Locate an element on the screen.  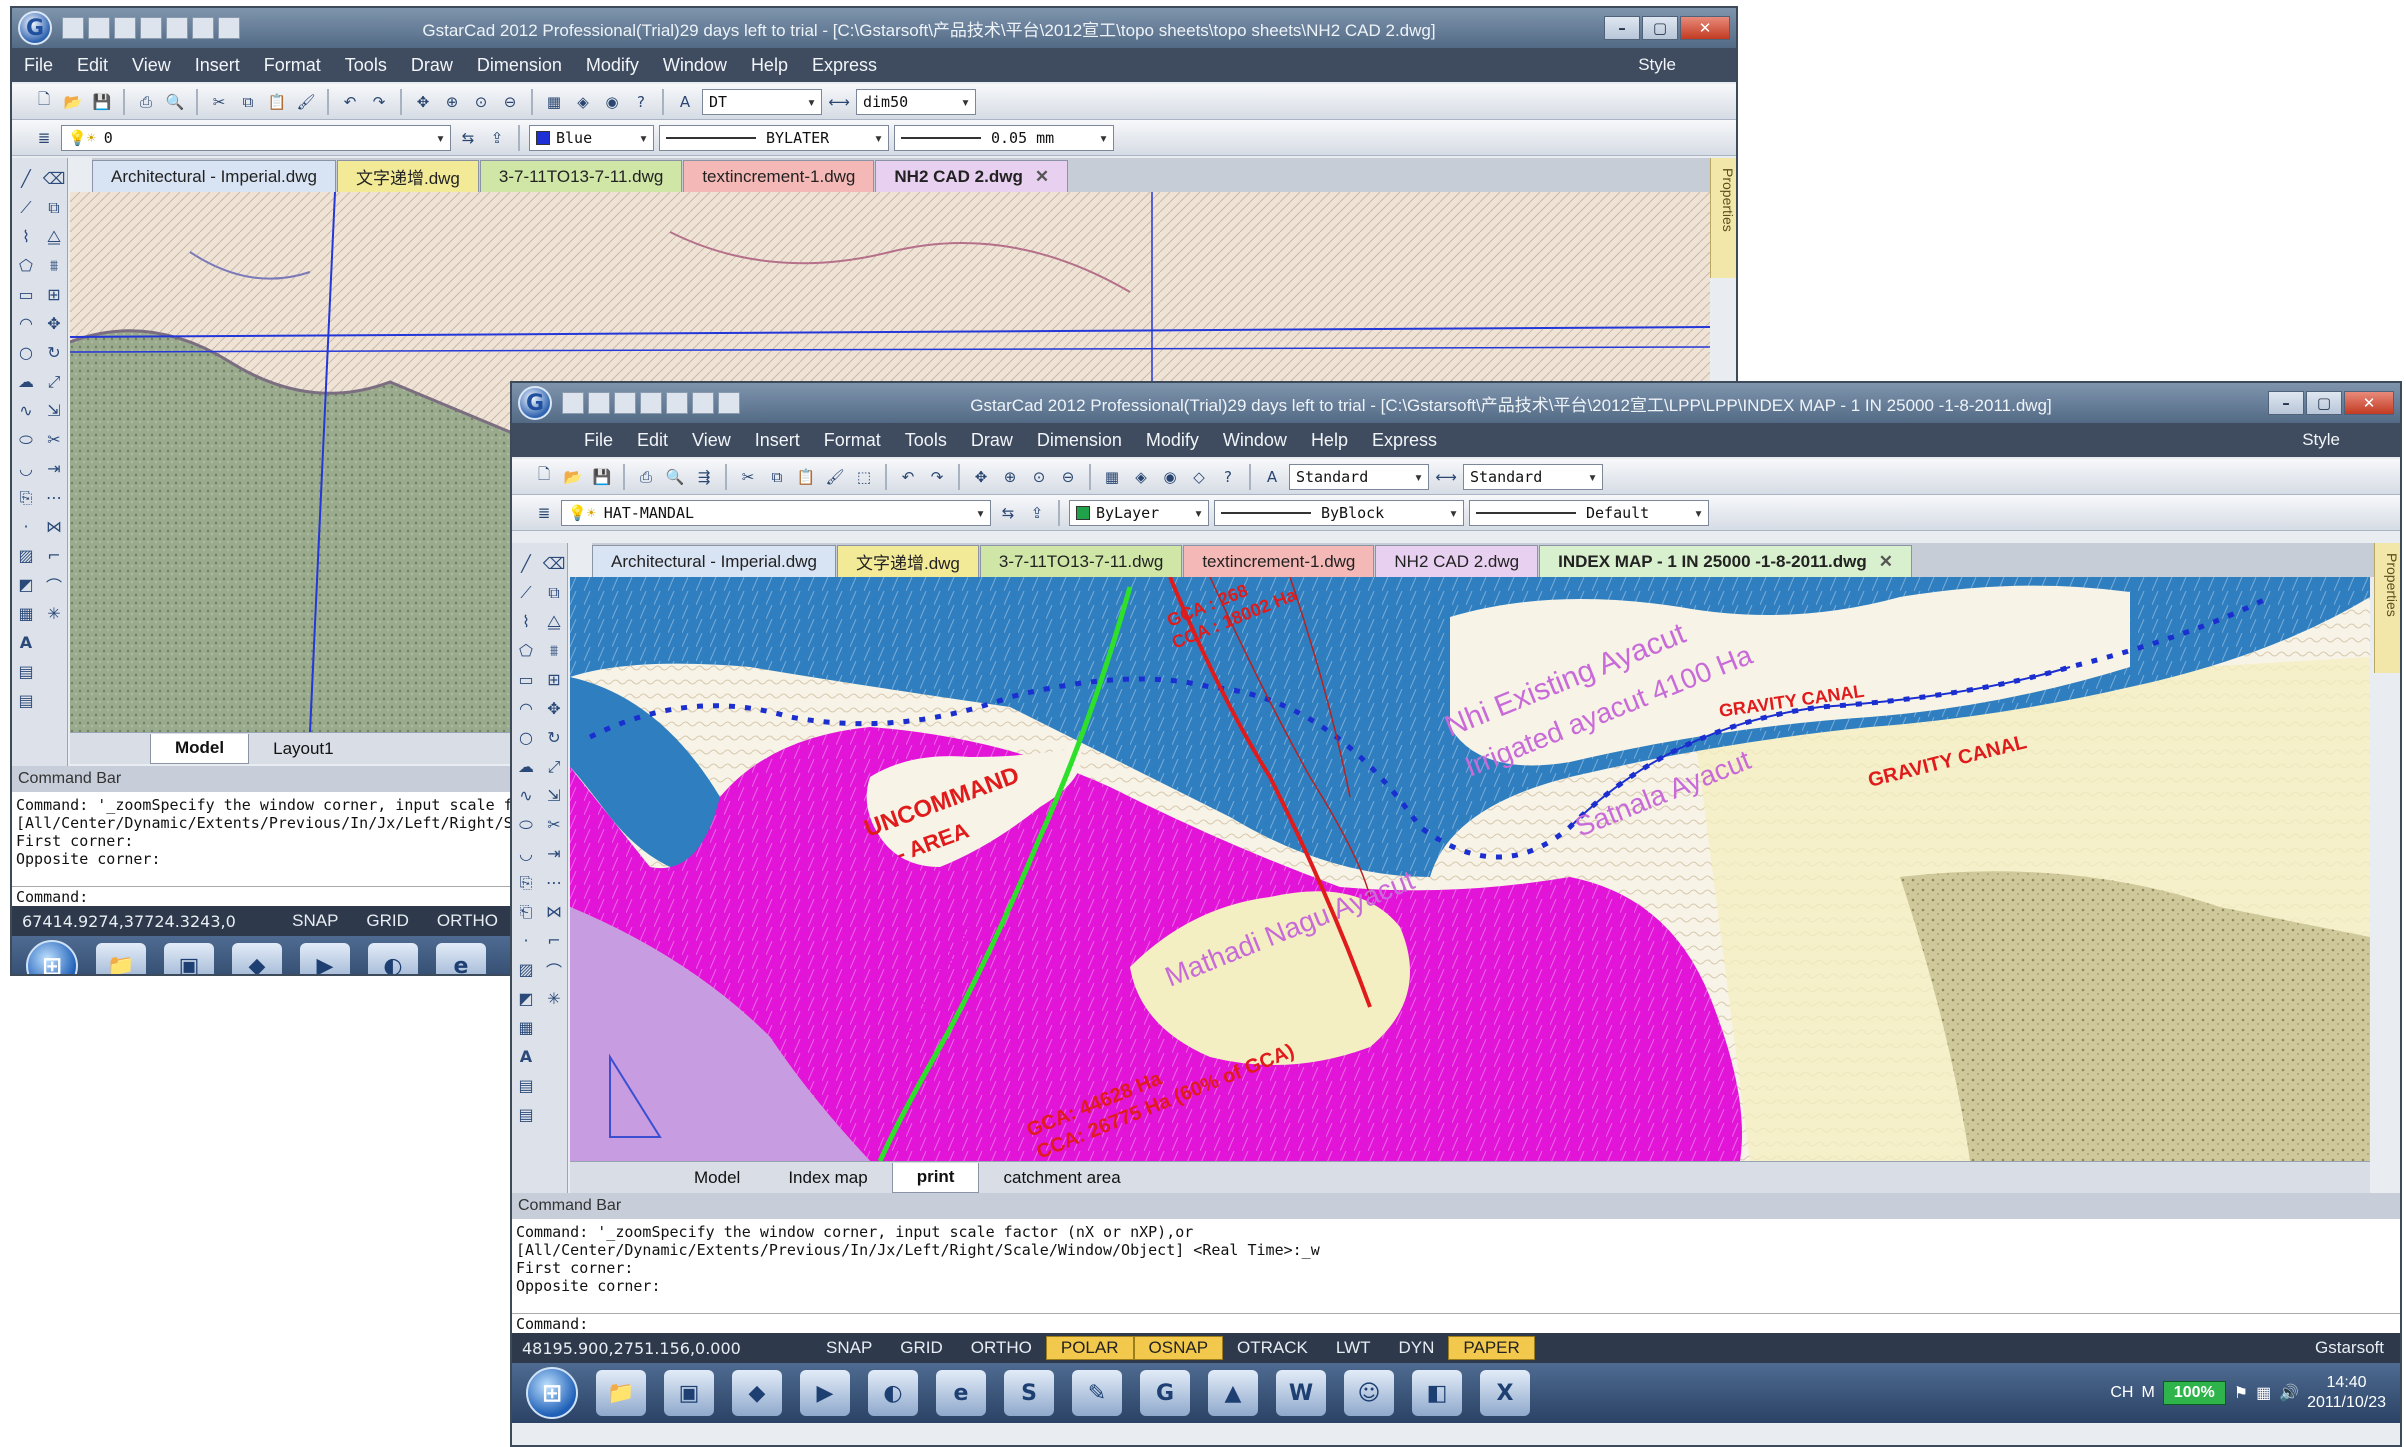
flag-icon: ⚑ is located at coordinates (2241, 1393).